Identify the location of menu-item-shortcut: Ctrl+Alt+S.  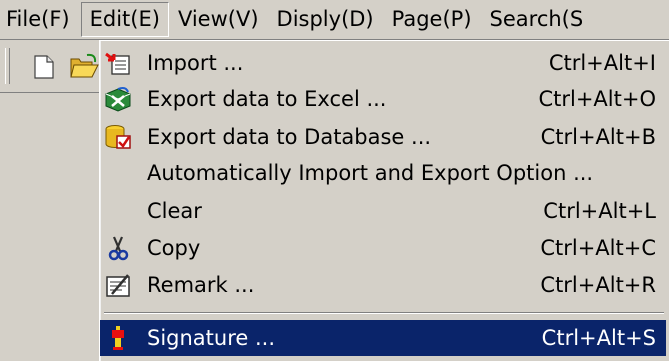
(598, 338).